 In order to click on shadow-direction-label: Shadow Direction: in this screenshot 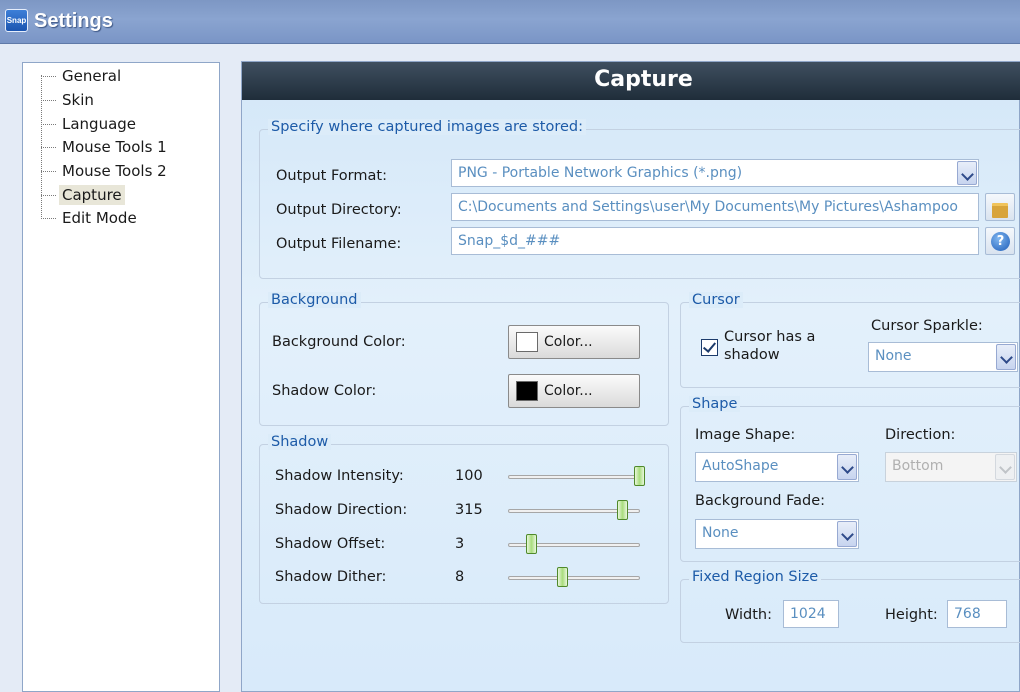, I will do `click(341, 510)`.